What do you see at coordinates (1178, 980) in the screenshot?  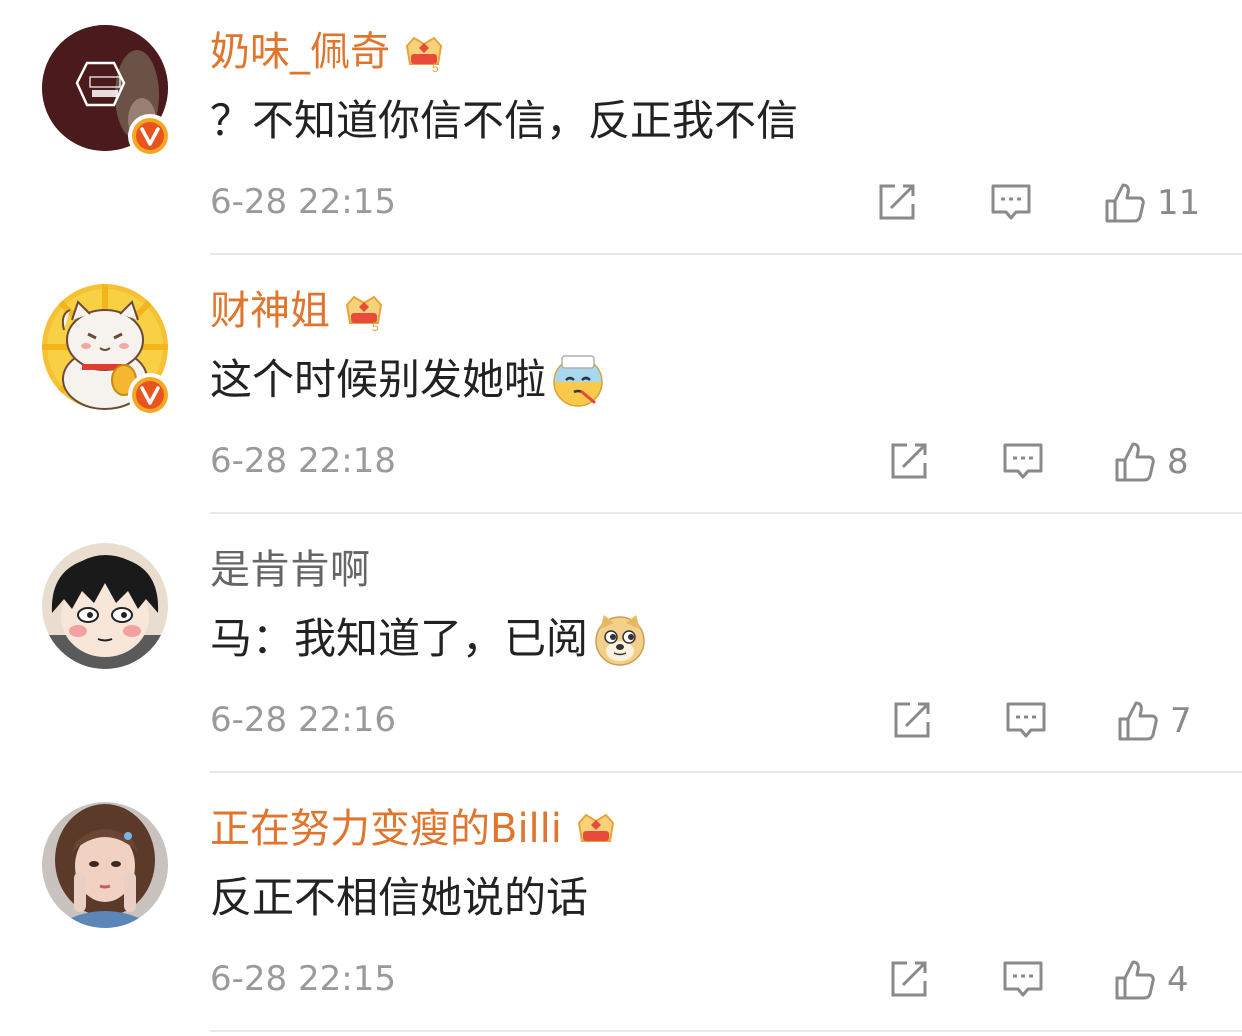 I see `like-count: 4` at bounding box center [1178, 980].